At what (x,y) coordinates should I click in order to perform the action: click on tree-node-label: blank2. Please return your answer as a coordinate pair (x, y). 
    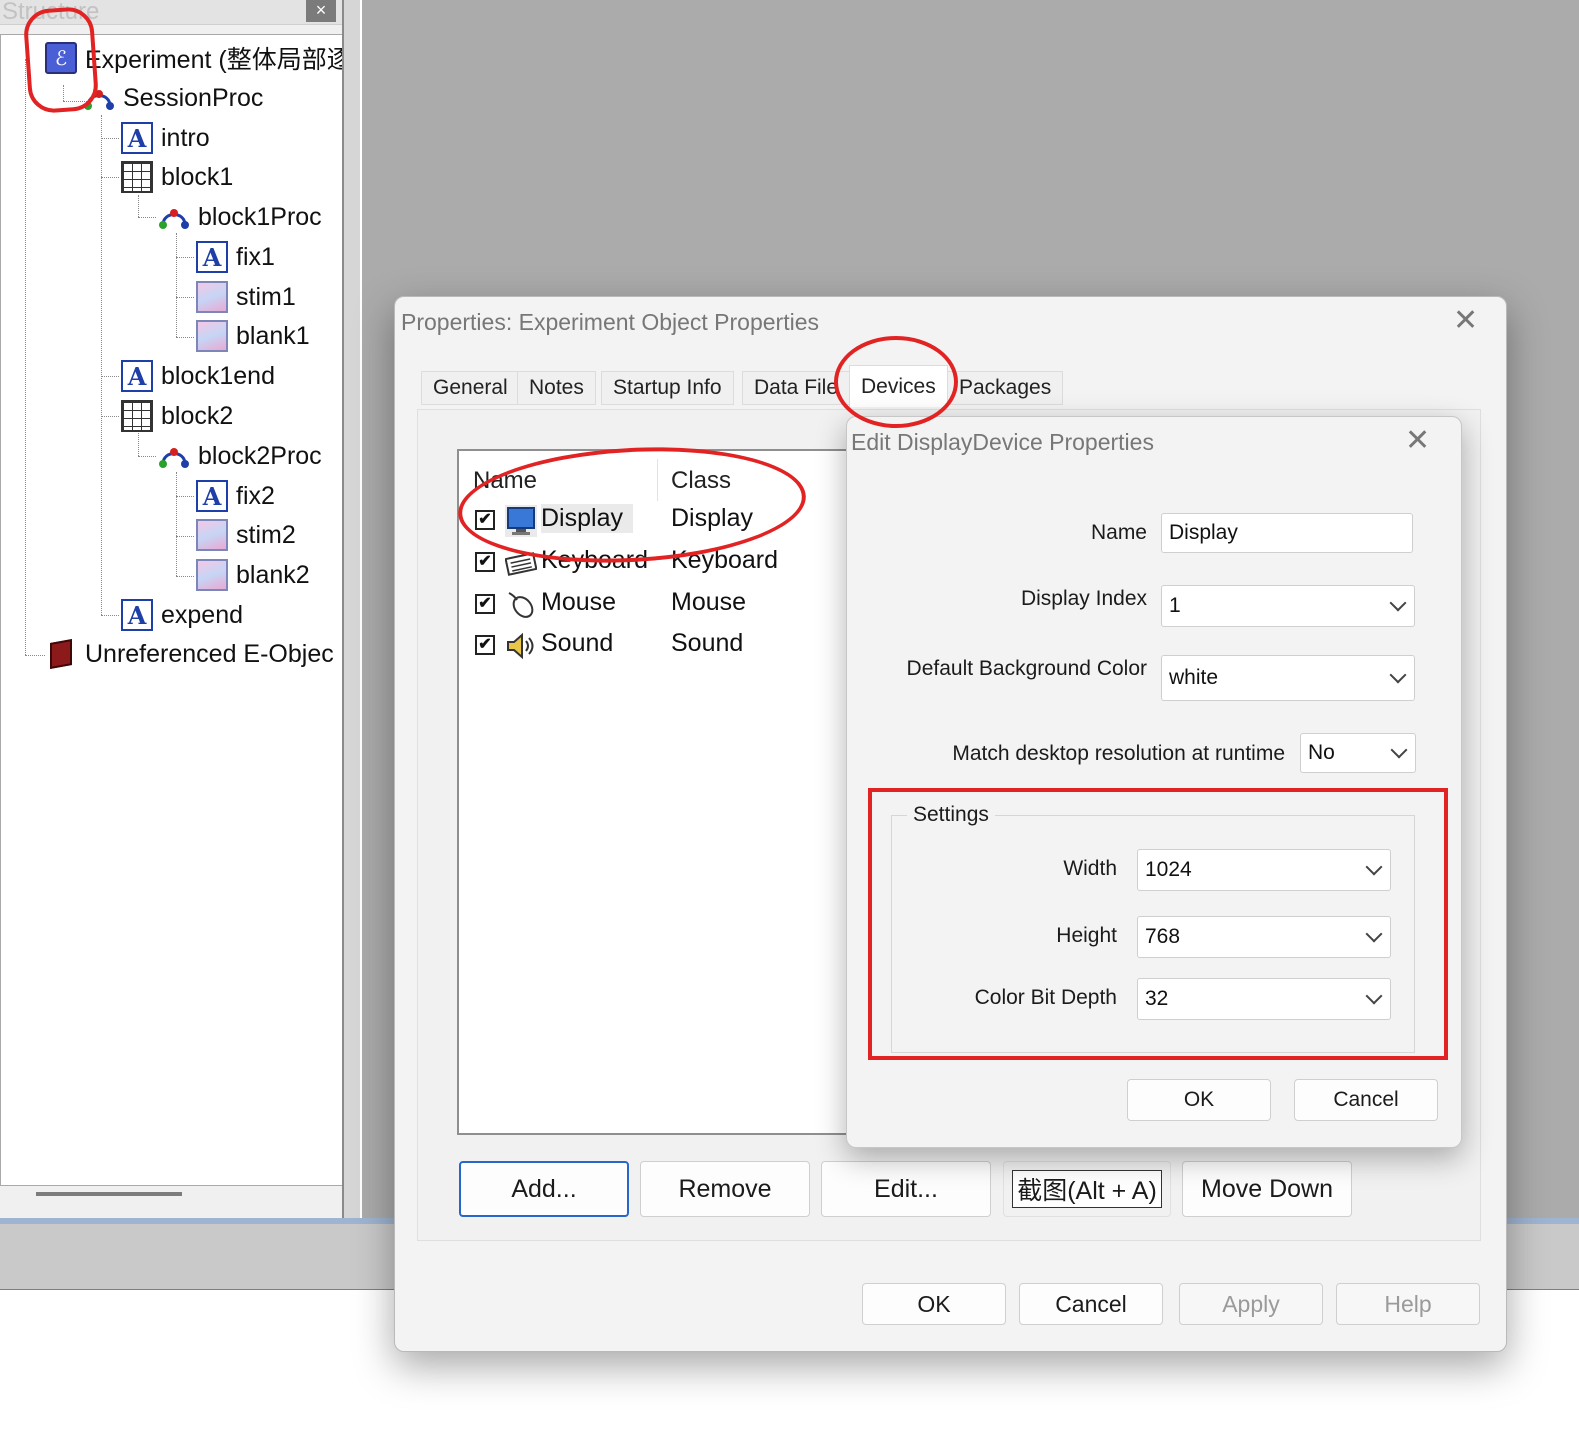
    Looking at the image, I should click on (273, 574).